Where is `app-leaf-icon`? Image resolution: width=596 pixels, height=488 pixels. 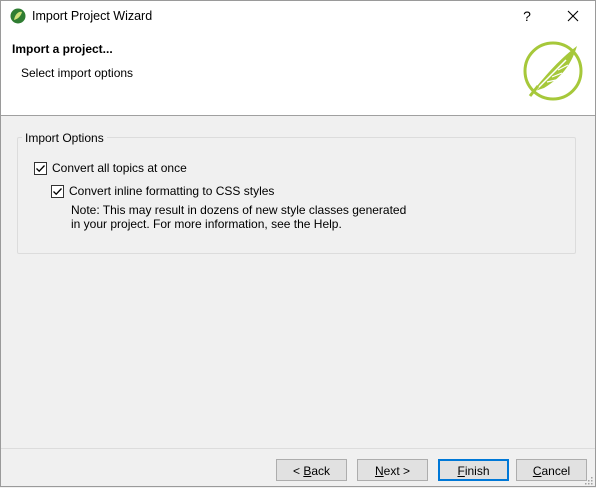
app-leaf-icon is located at coordinates (18, 16).